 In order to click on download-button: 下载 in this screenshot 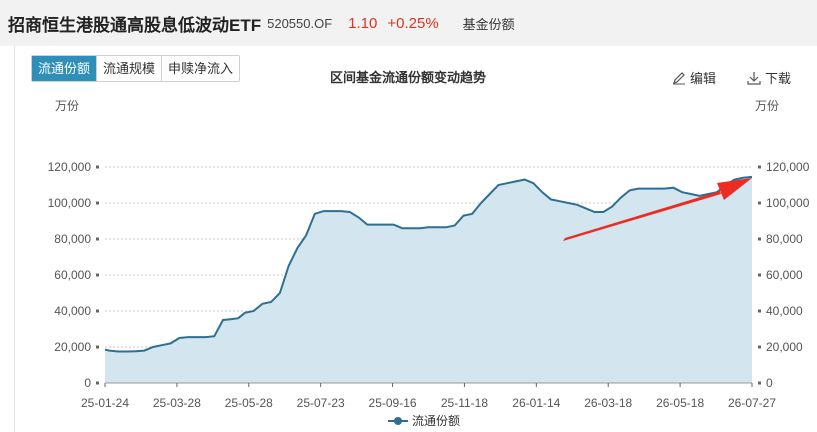, I will do `click(769, 77)`.